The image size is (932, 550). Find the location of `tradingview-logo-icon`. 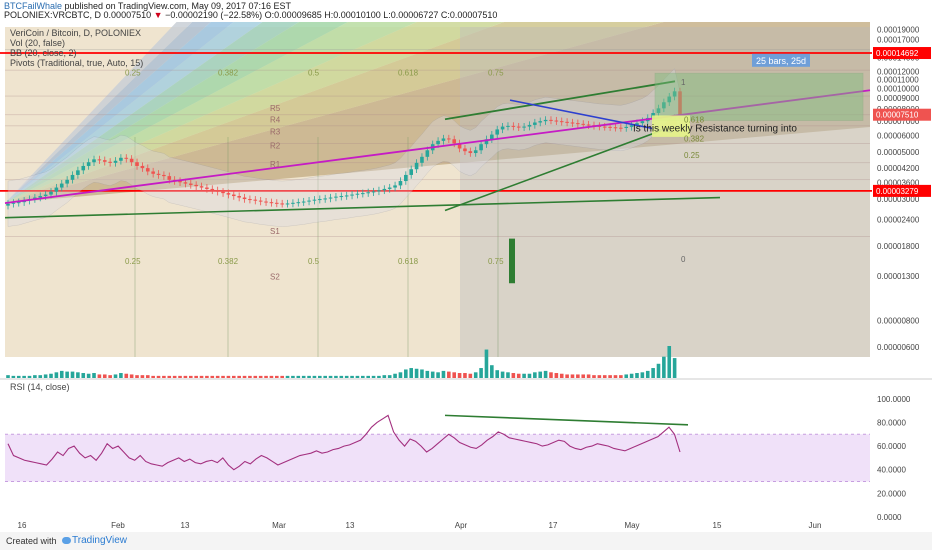

tradingview-logo-icon is located at coordinates (66, 540).